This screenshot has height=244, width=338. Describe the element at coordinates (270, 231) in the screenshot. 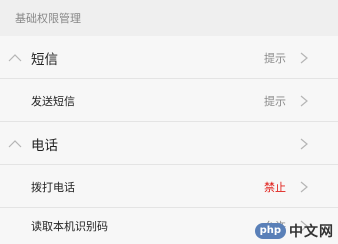

I see `watermark-badge: php` at that location.